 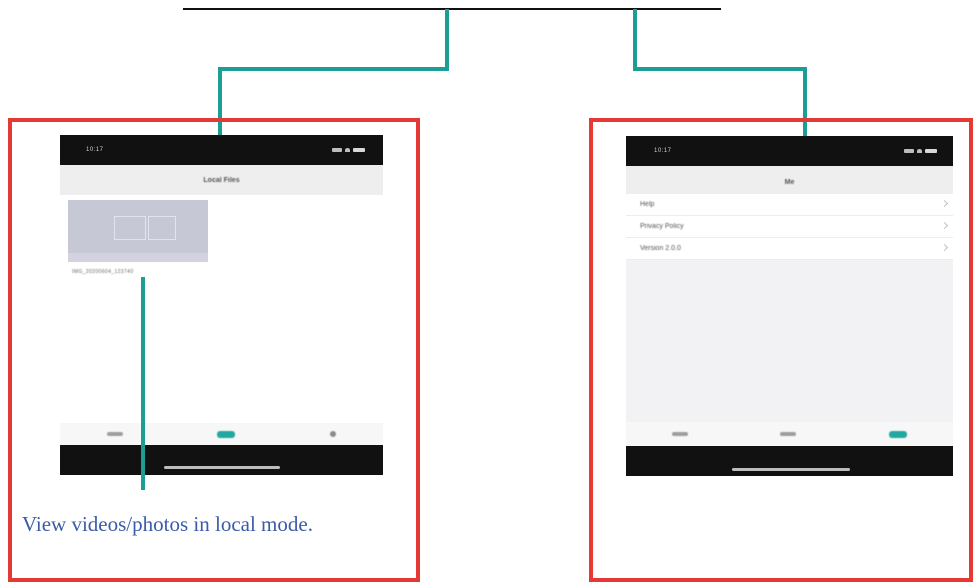 I want to click on page-title: Local Files, so click(x=221, y=180).